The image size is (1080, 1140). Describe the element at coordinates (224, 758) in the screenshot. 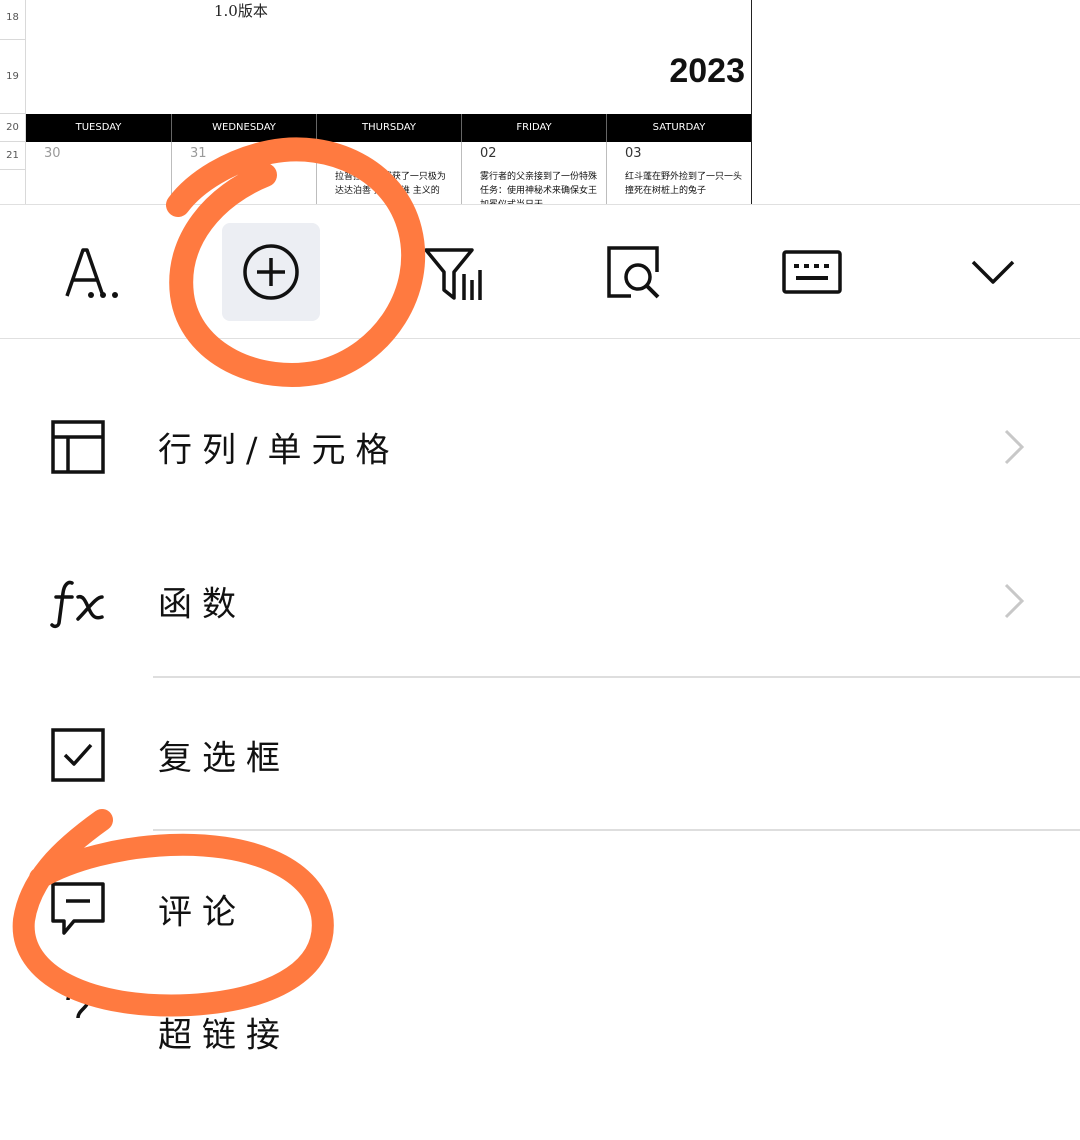

I see `menu-item-label: 复选框` at that location.